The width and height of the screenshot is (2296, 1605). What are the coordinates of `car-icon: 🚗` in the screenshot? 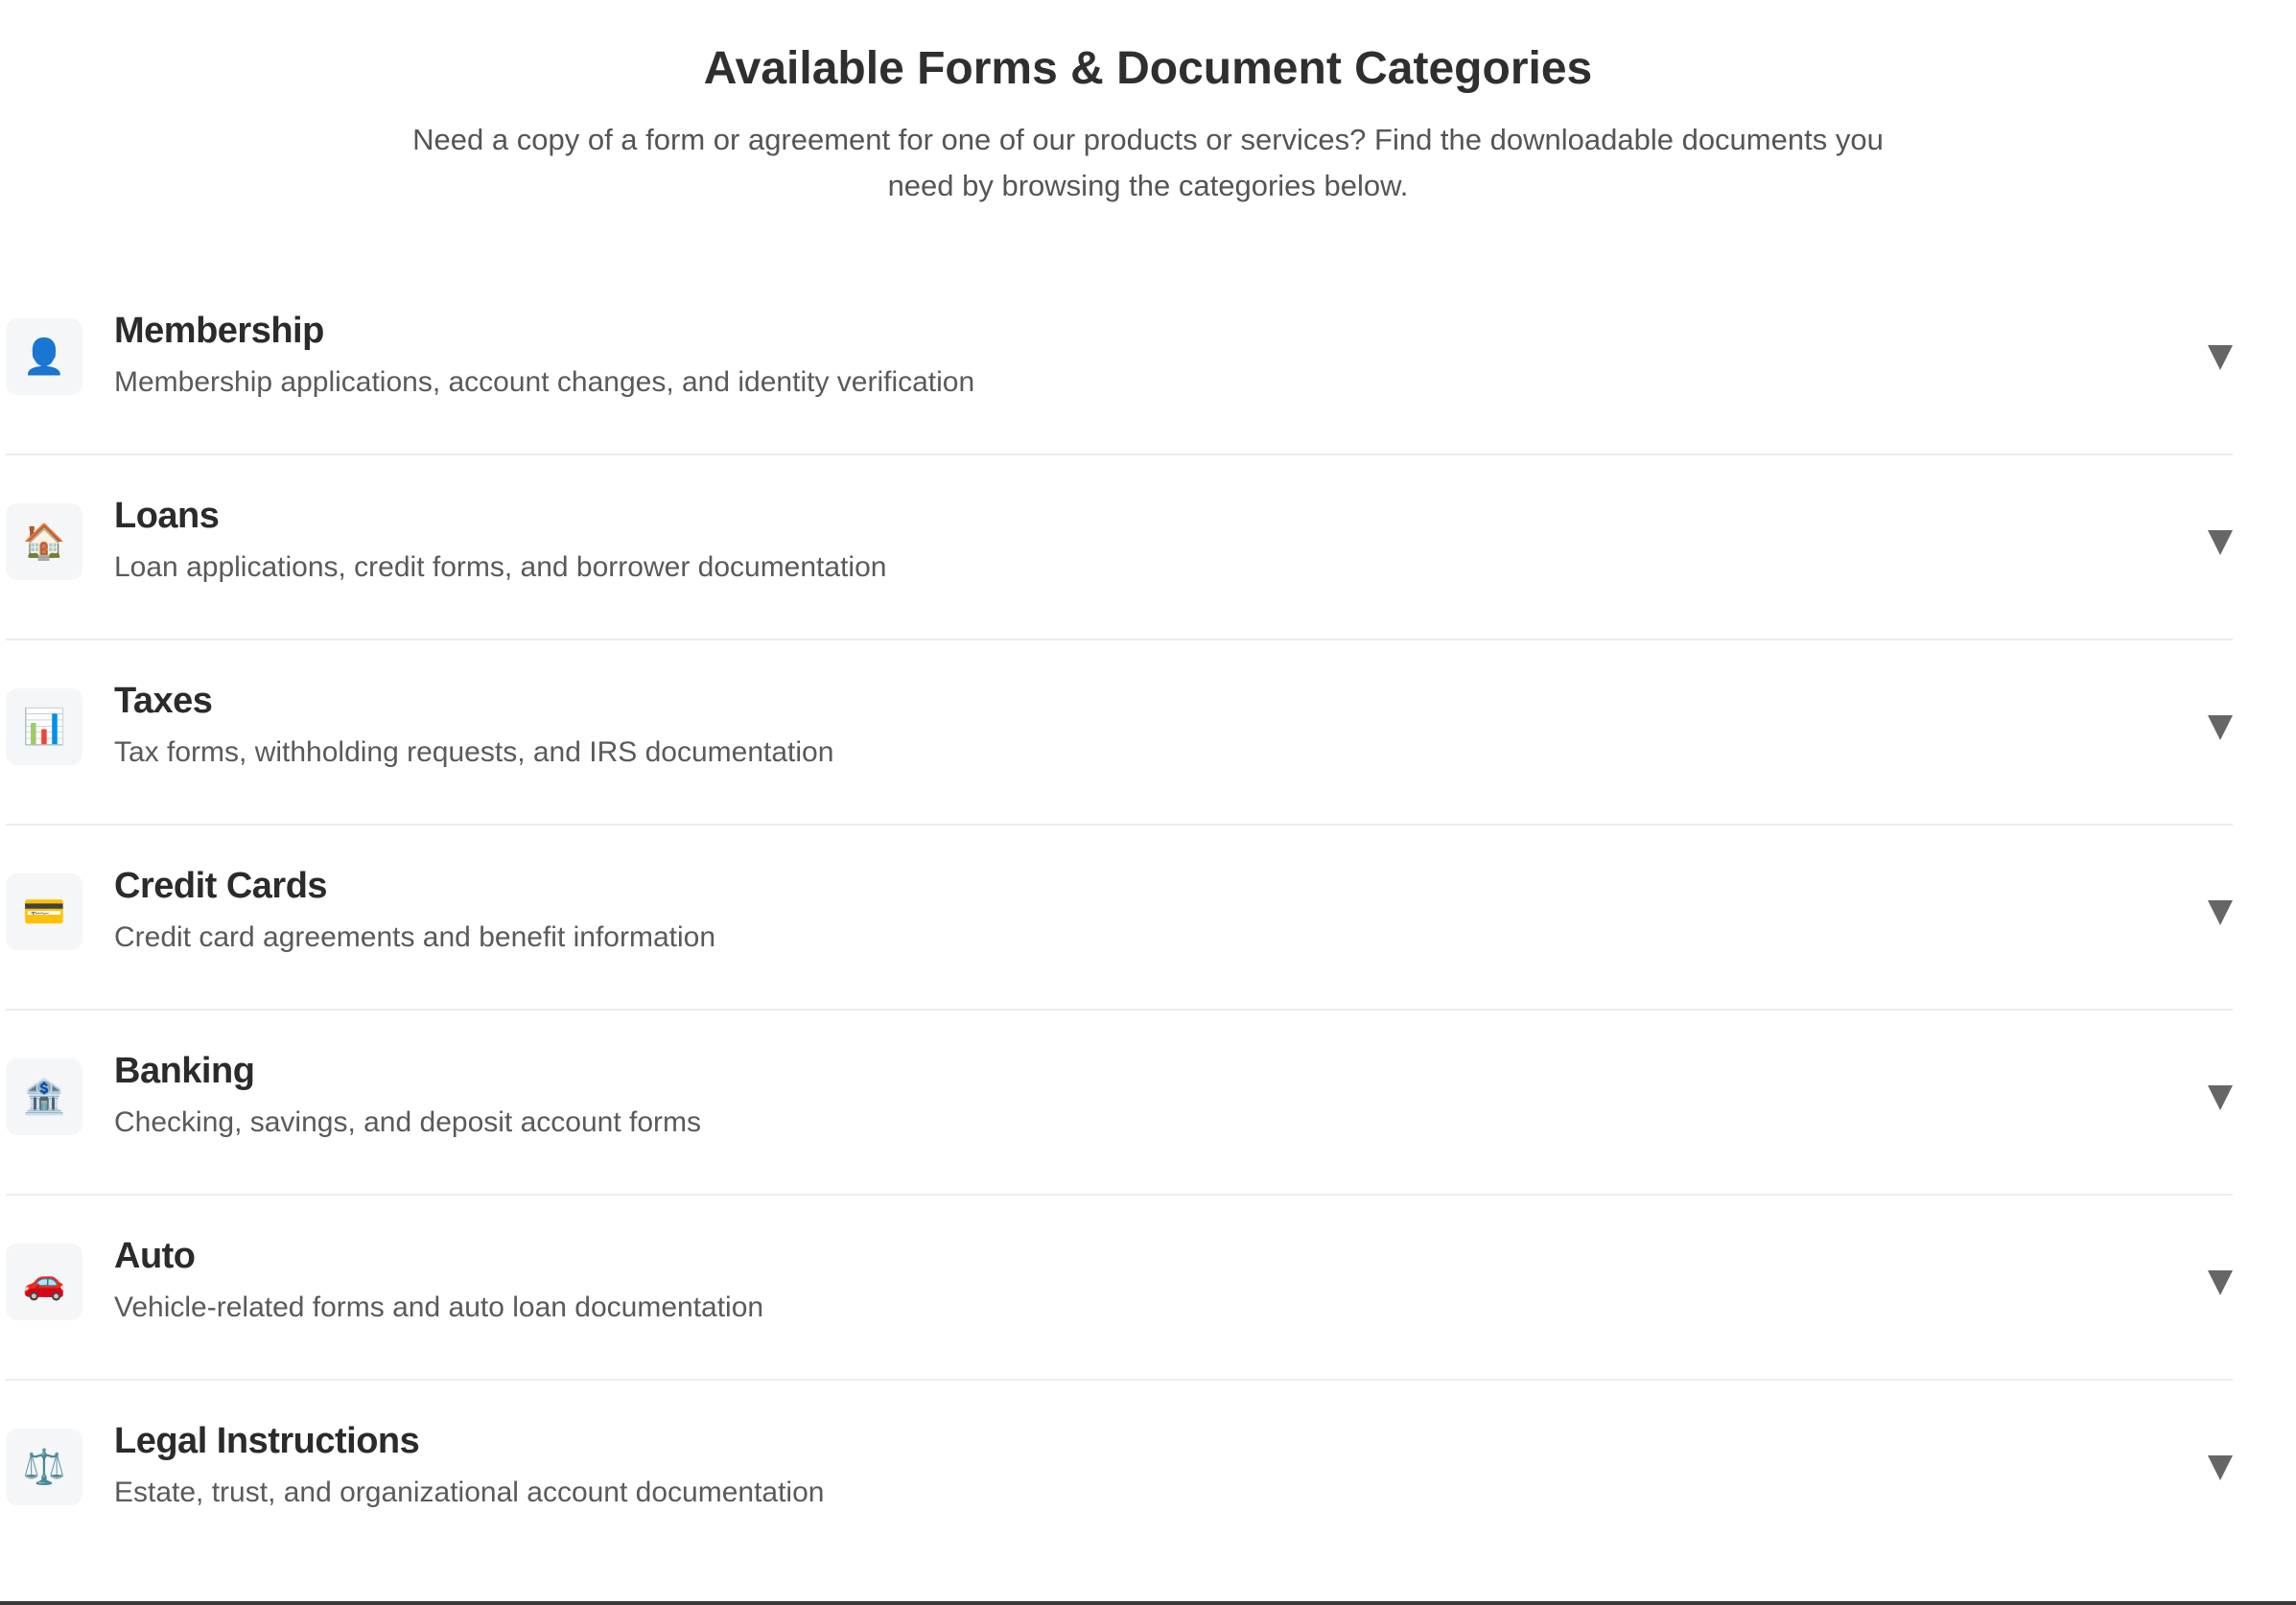 It's located at (44, 1282).